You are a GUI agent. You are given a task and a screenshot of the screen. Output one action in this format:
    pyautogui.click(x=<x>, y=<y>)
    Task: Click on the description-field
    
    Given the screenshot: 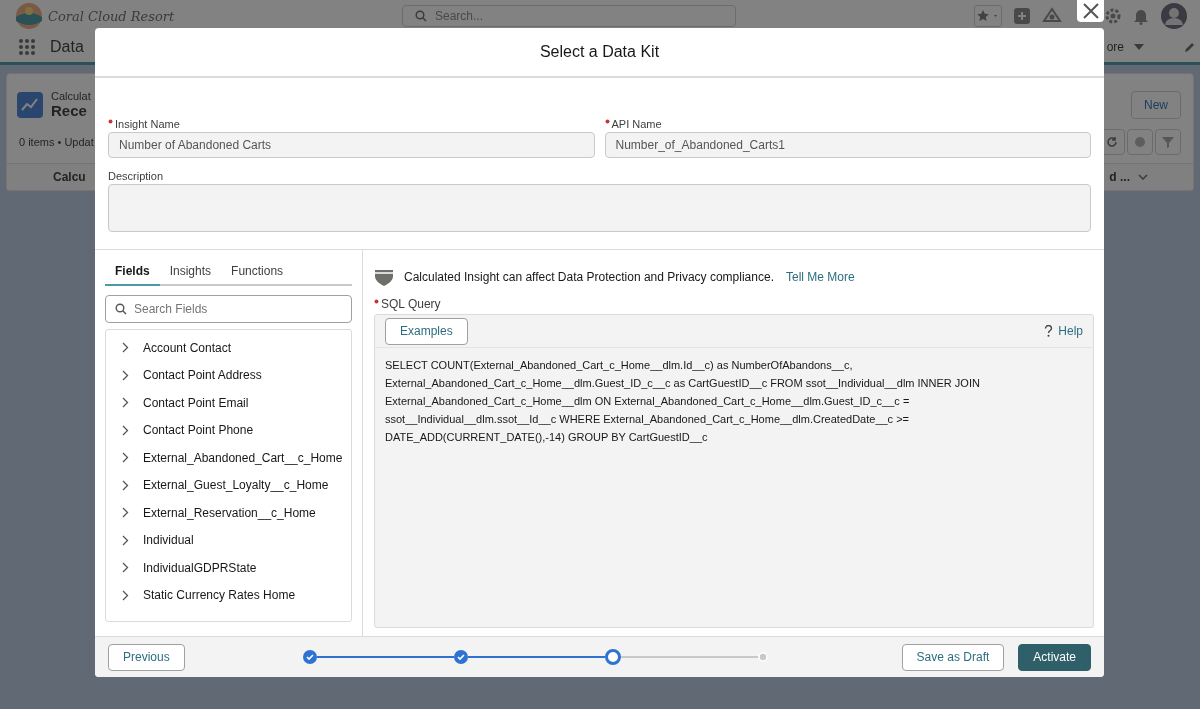 What is the action you would take?
    pyautogui.click(x=599, y=208)
    